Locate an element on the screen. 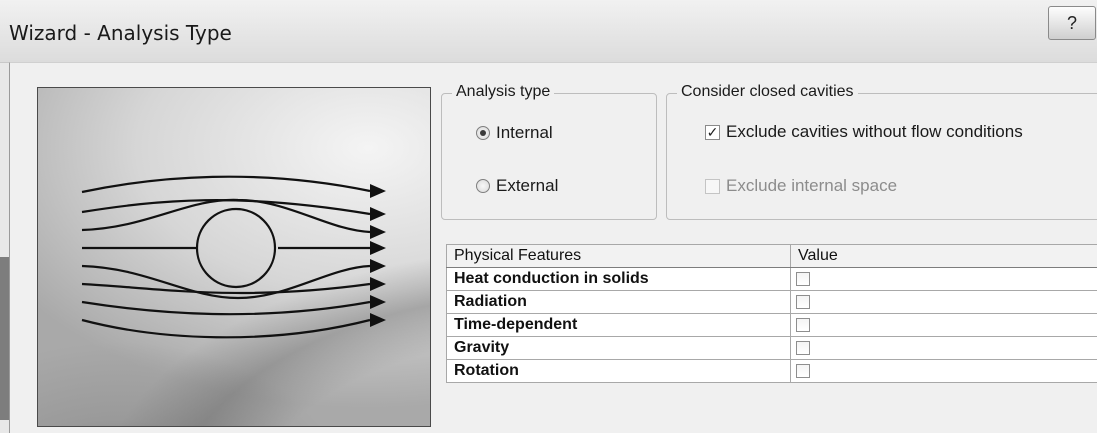 The image size is (1097, 433). analysis-type-legend: Analysis type is located at coordinates (503, 92).